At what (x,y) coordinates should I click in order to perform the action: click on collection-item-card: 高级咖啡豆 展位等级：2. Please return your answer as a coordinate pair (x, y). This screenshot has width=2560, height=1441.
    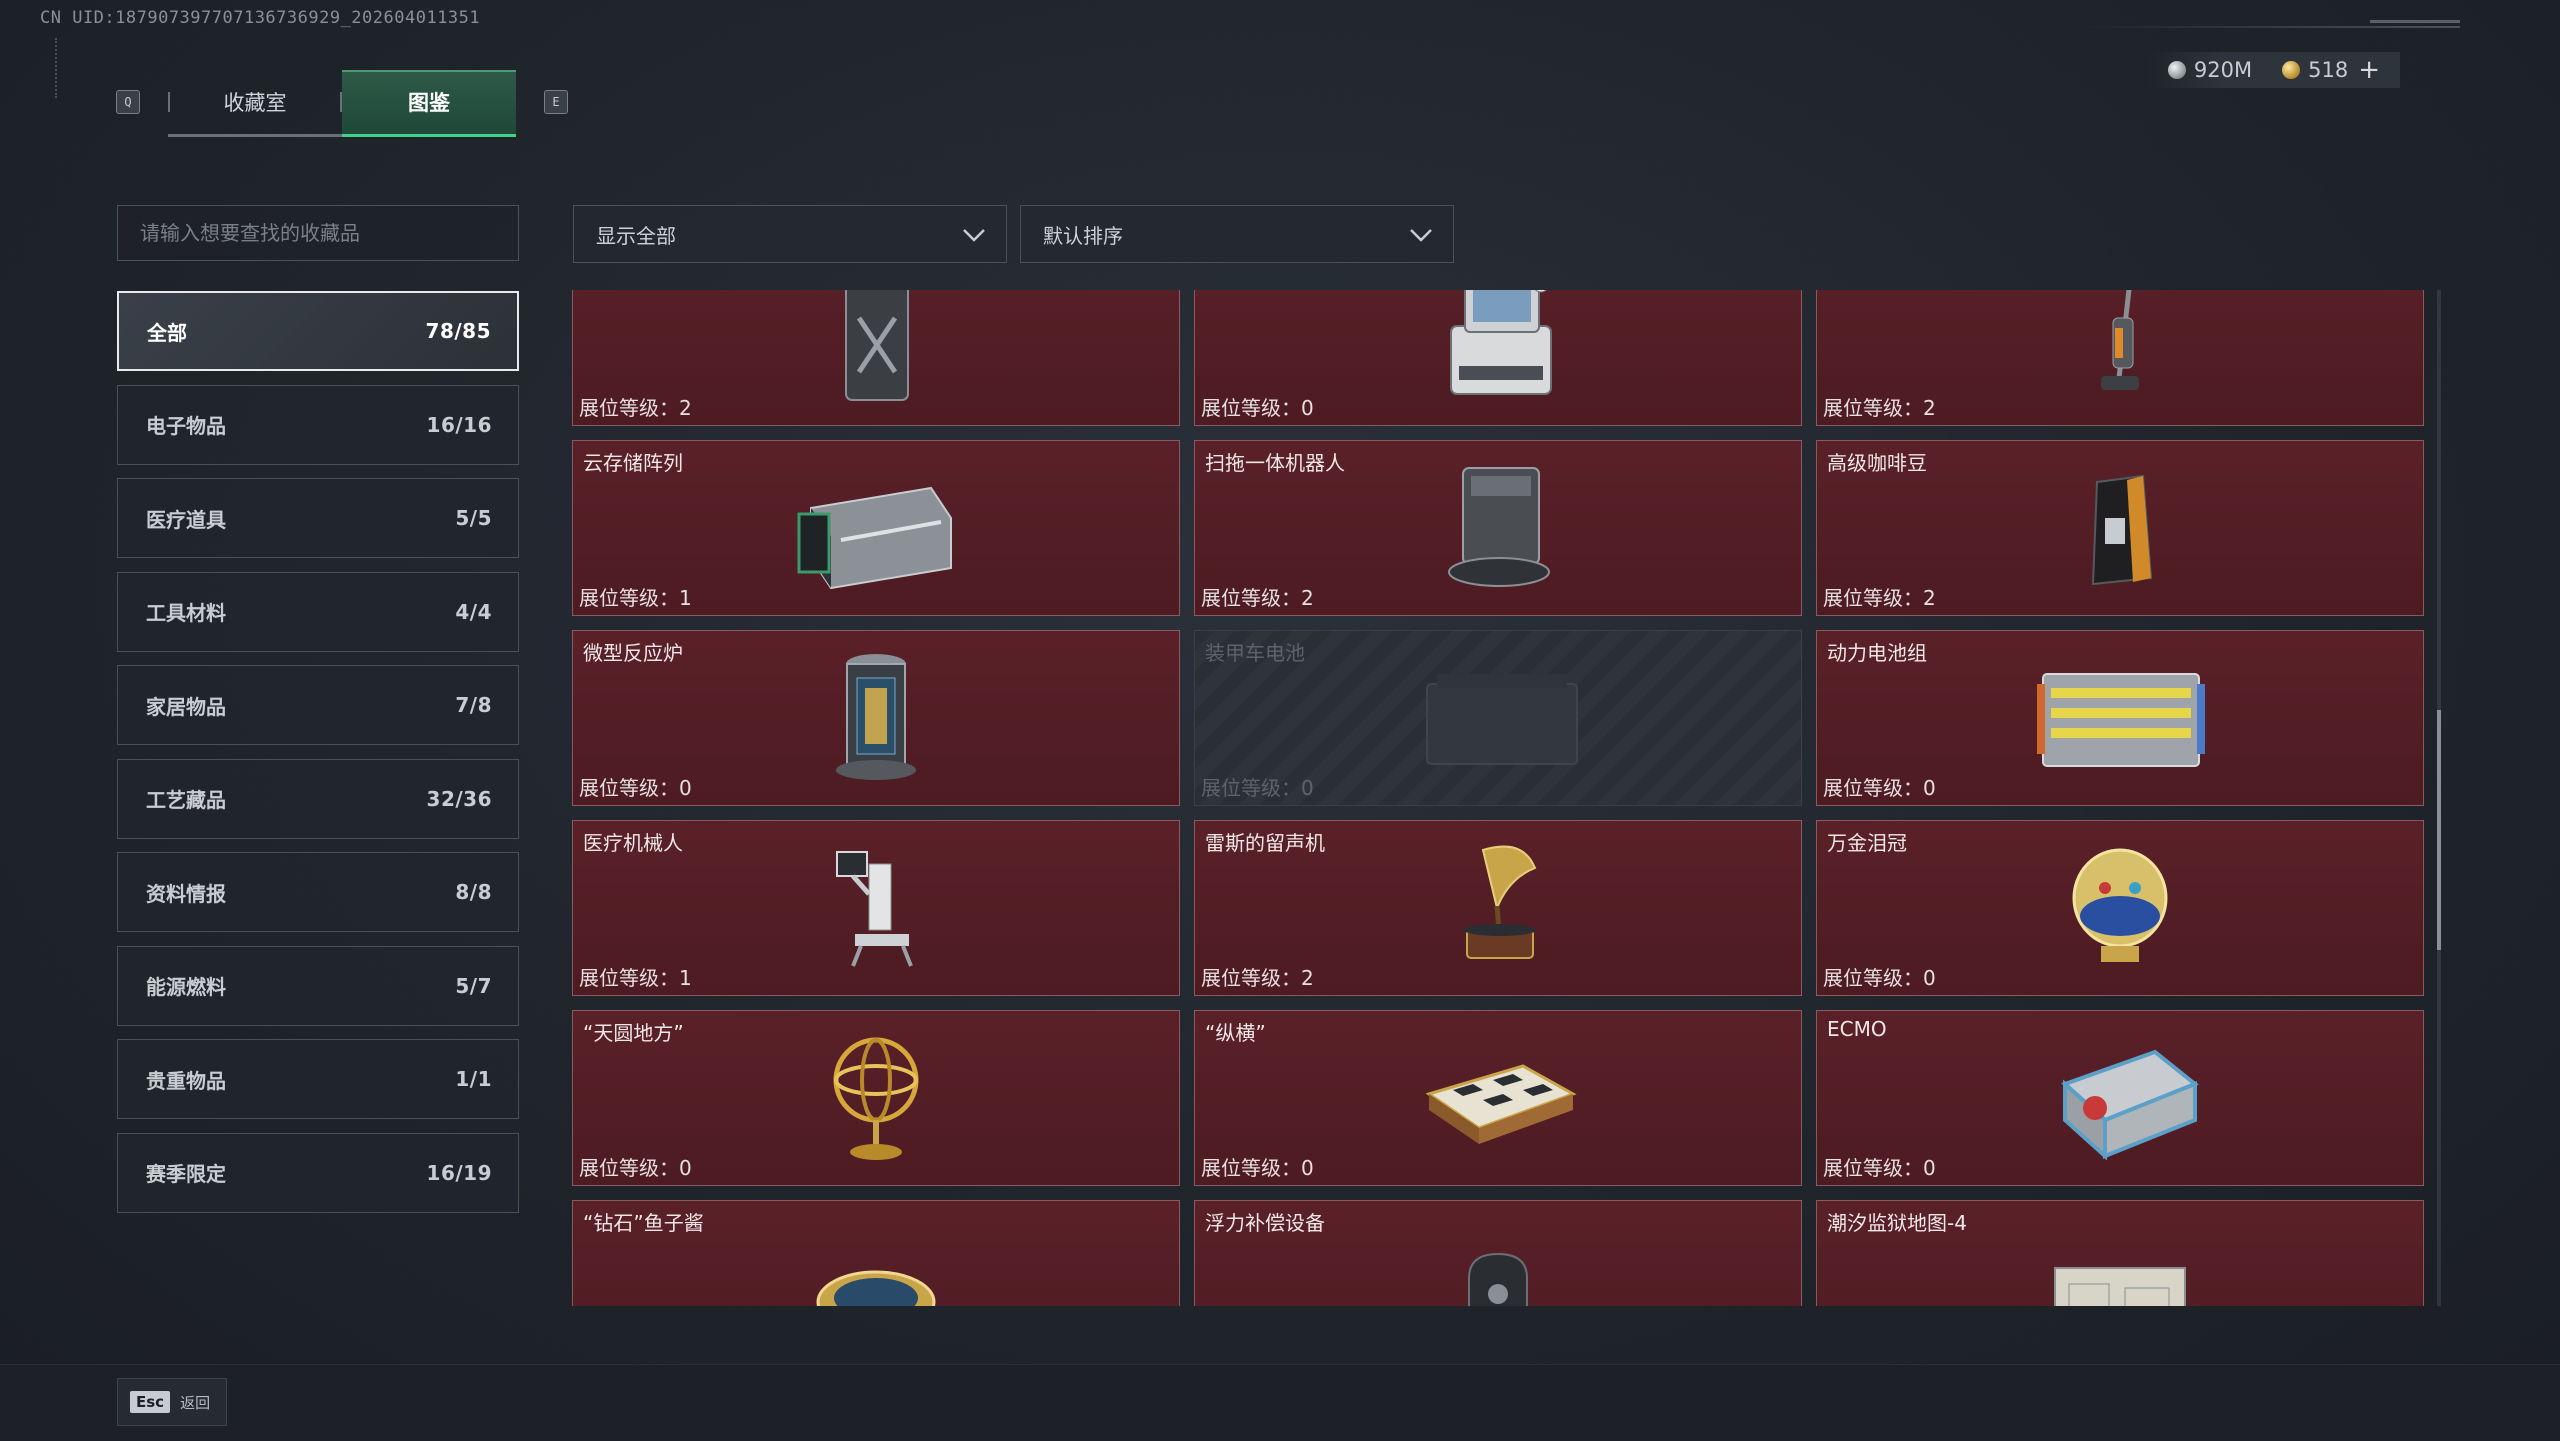
    Looking at the image, I should click on (2120, 528).